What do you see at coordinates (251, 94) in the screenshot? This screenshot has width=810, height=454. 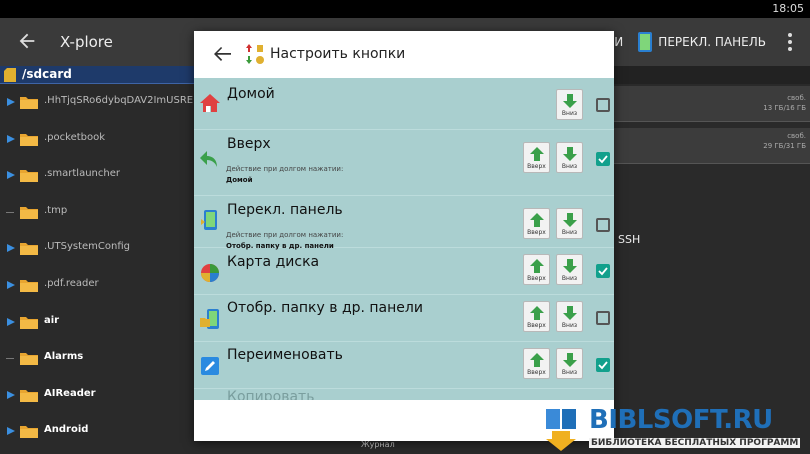 I see `item-label: Домой` at bounding box center [251, 94].